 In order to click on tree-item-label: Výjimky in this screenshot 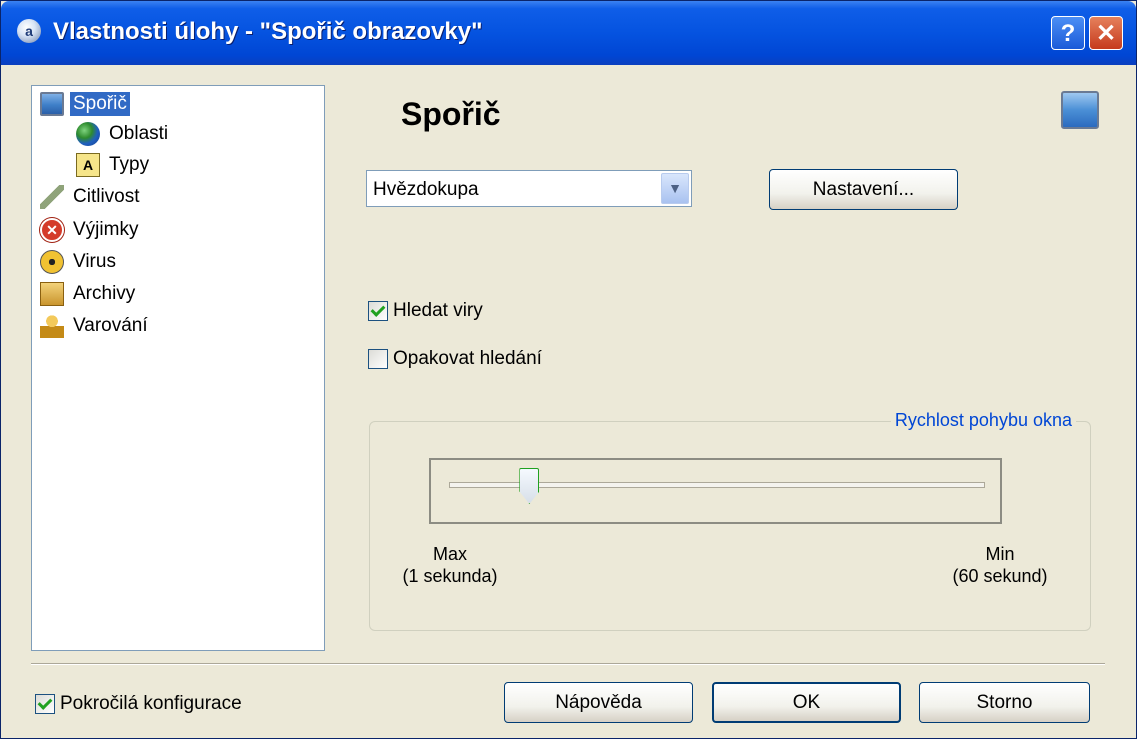, I will do `click(106, 229)`.